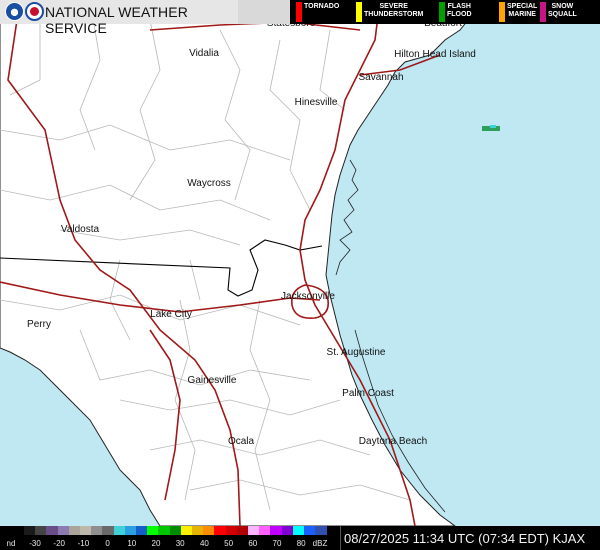  Describe the element at coordinates (83, 543) in the screenshot. I see `scale-tick: -10` at that location.